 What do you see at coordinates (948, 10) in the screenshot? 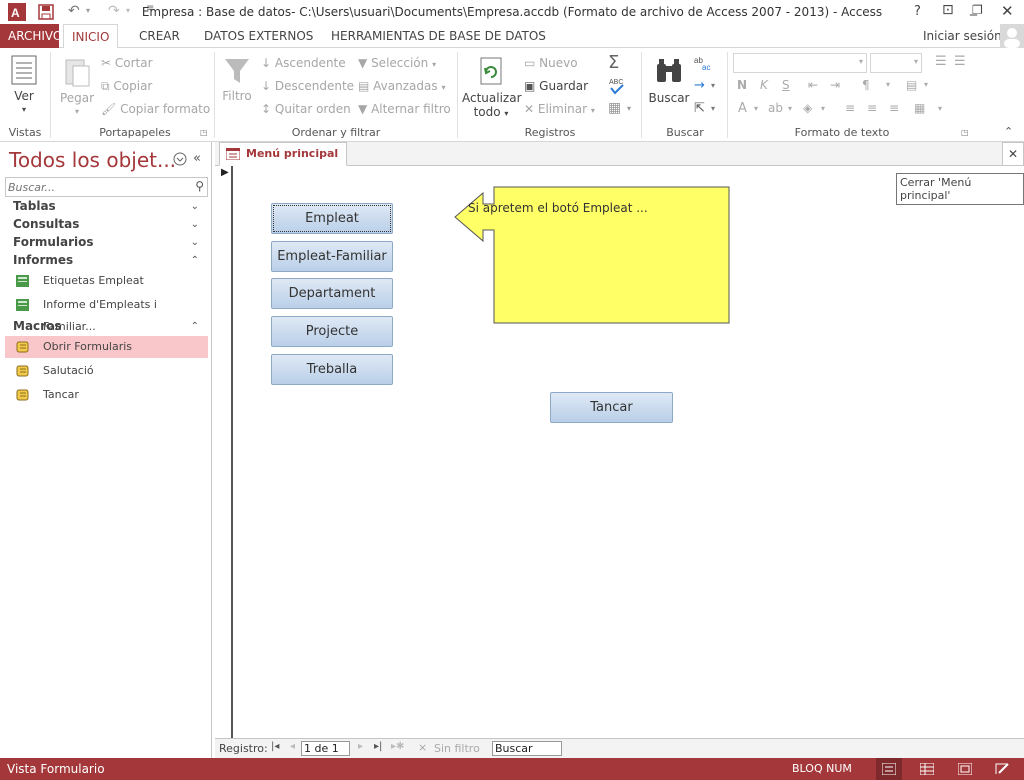
I see `ribbon-display-icon: ⊡` at bounding box center [948, 10].